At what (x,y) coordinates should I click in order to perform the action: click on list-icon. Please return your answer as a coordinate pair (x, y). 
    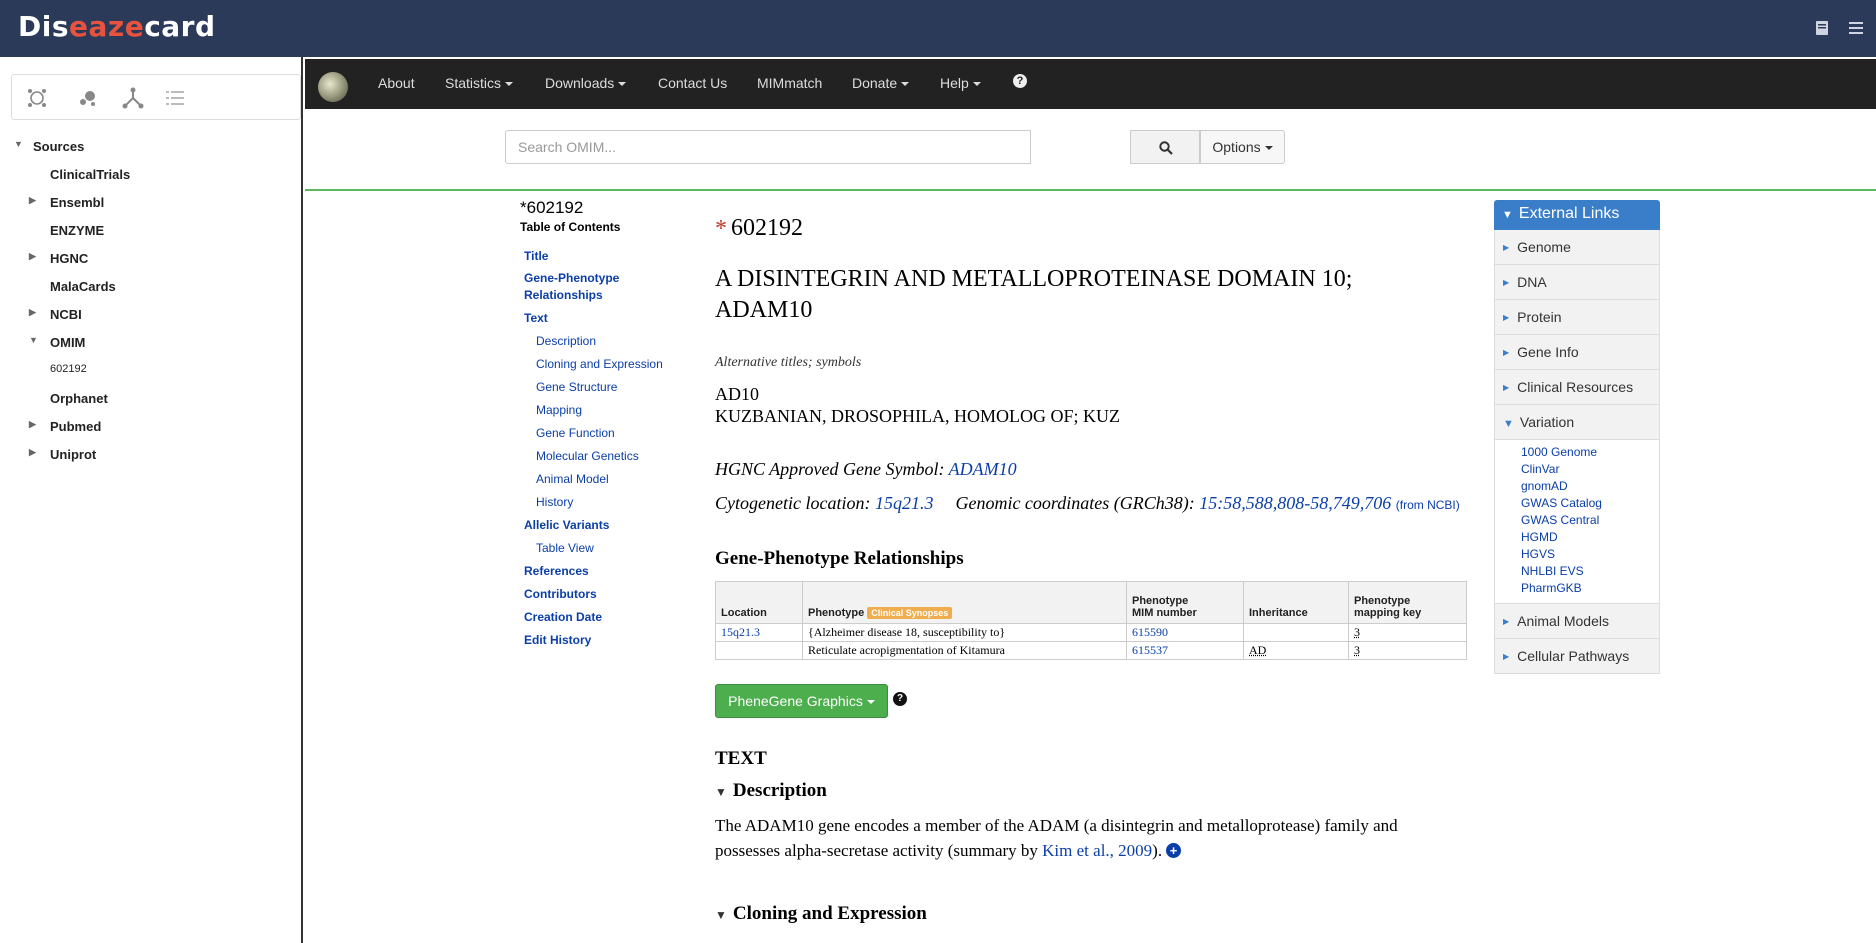
    Looking at the image, I should click on (175, 98).